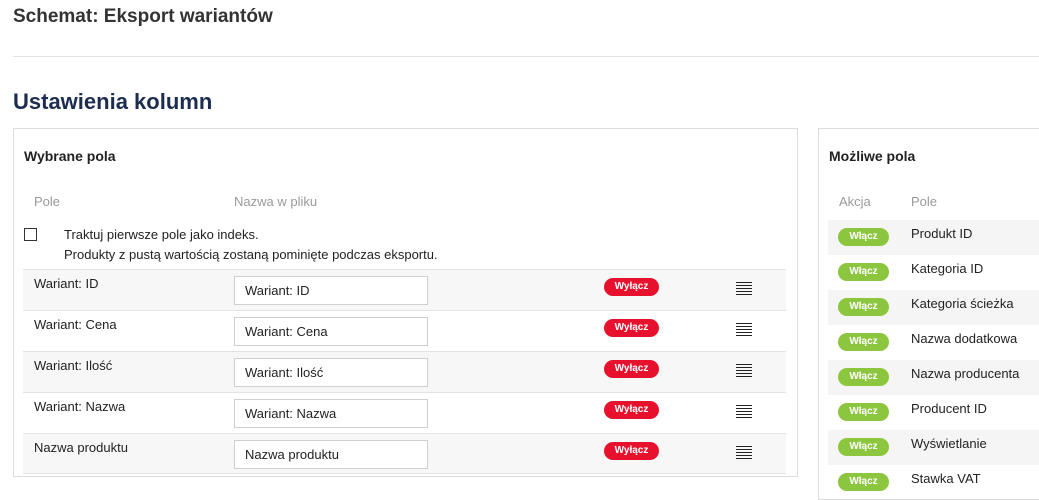  I want to click on possible-field-row: Włącz Nazwa producenta, so click(933, 377).